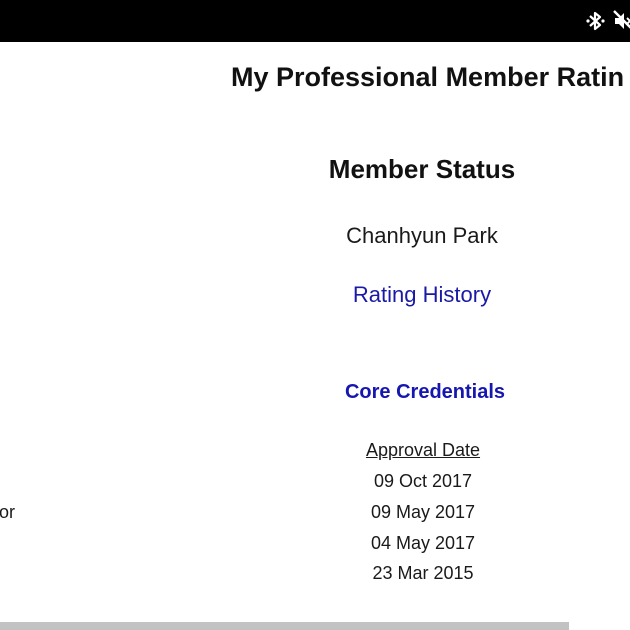  What do you see at coordinates (608, 21) in the screenshot?
I see `status-icons` at bounding box center [608, 21].